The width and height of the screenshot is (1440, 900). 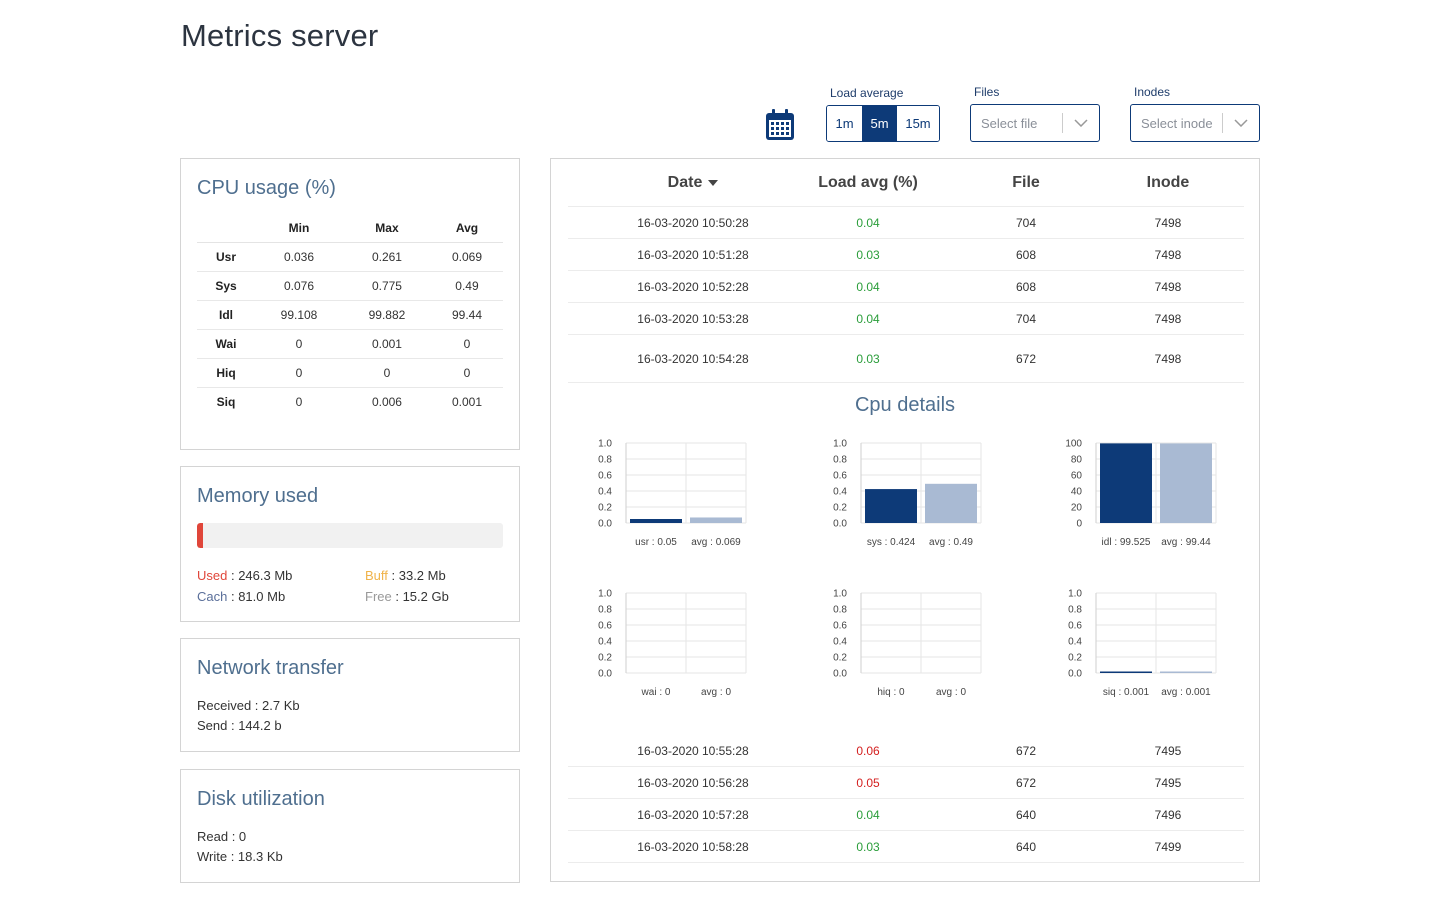 I want to click on y-tick-label: 100, so click(x=1073, y=444).